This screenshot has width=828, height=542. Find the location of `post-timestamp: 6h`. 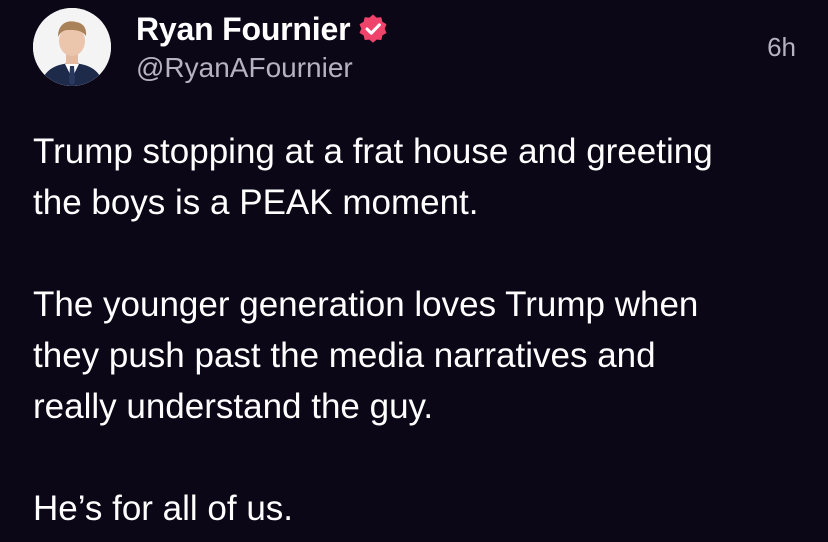

post-timestamp: 6h is located at coordinates (781, 47).